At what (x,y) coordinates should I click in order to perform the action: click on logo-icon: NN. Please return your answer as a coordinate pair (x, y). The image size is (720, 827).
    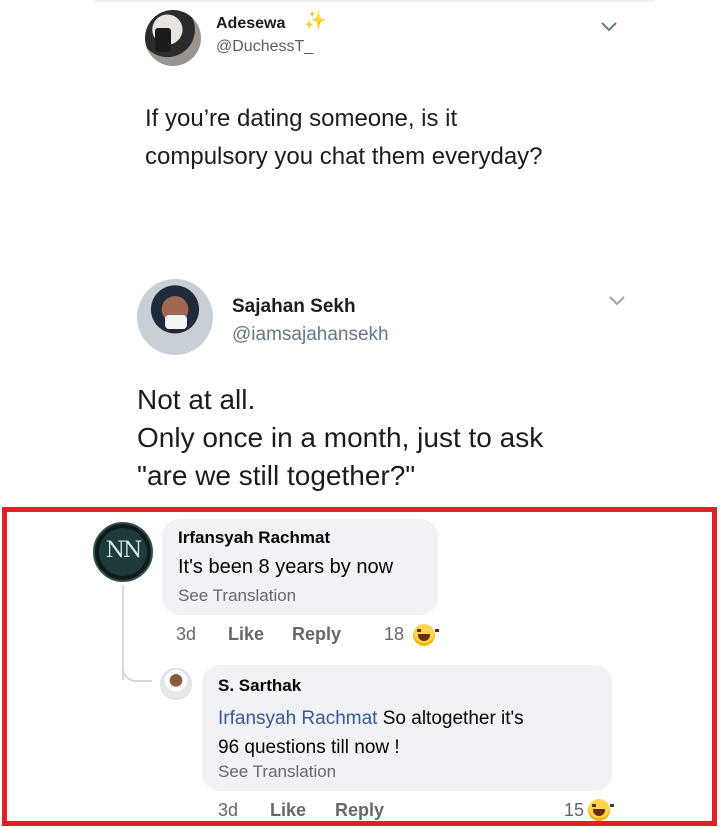
    Looking at the image, I should click on (124, 550).